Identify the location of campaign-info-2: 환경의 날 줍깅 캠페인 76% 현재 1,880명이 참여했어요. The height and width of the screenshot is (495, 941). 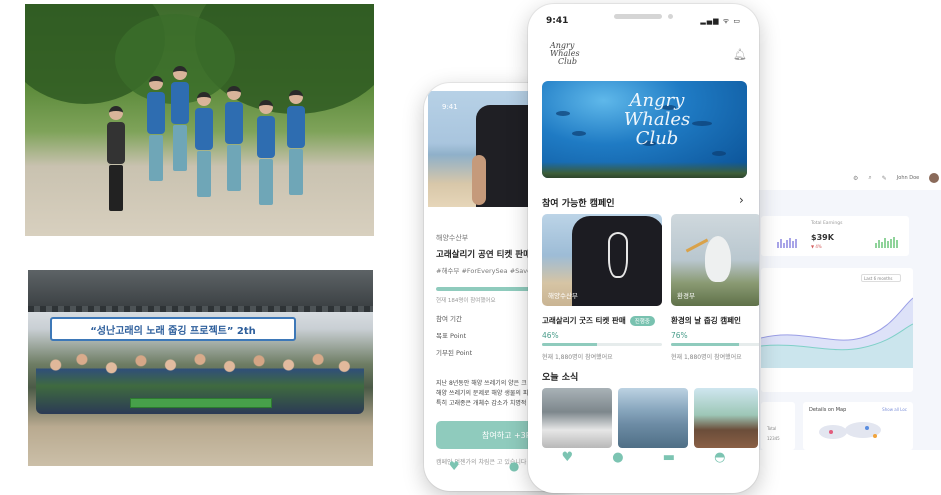
(715, 338).